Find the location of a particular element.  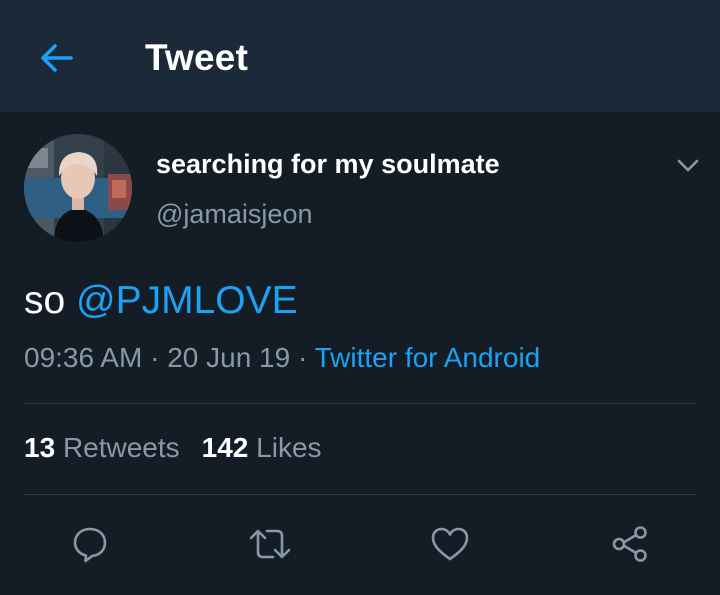

reply-button is located at coordinates (90, 544).